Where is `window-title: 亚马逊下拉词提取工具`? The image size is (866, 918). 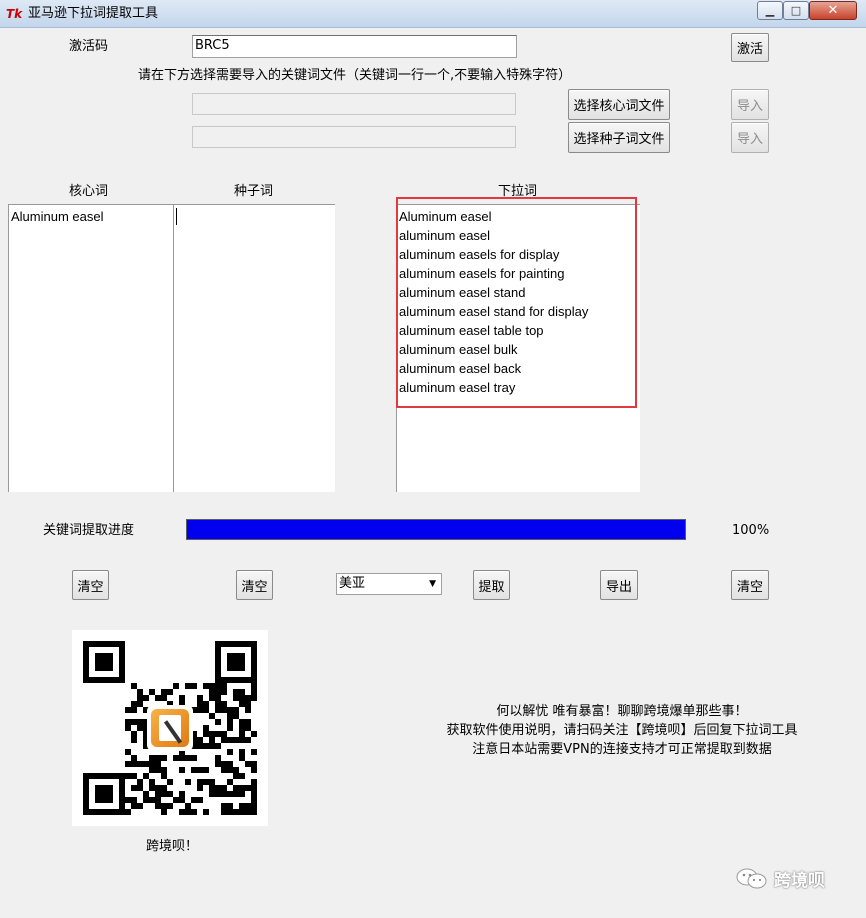 window-title: 亚马逊下拉词提取工具 is located at coordinates (93, 13).